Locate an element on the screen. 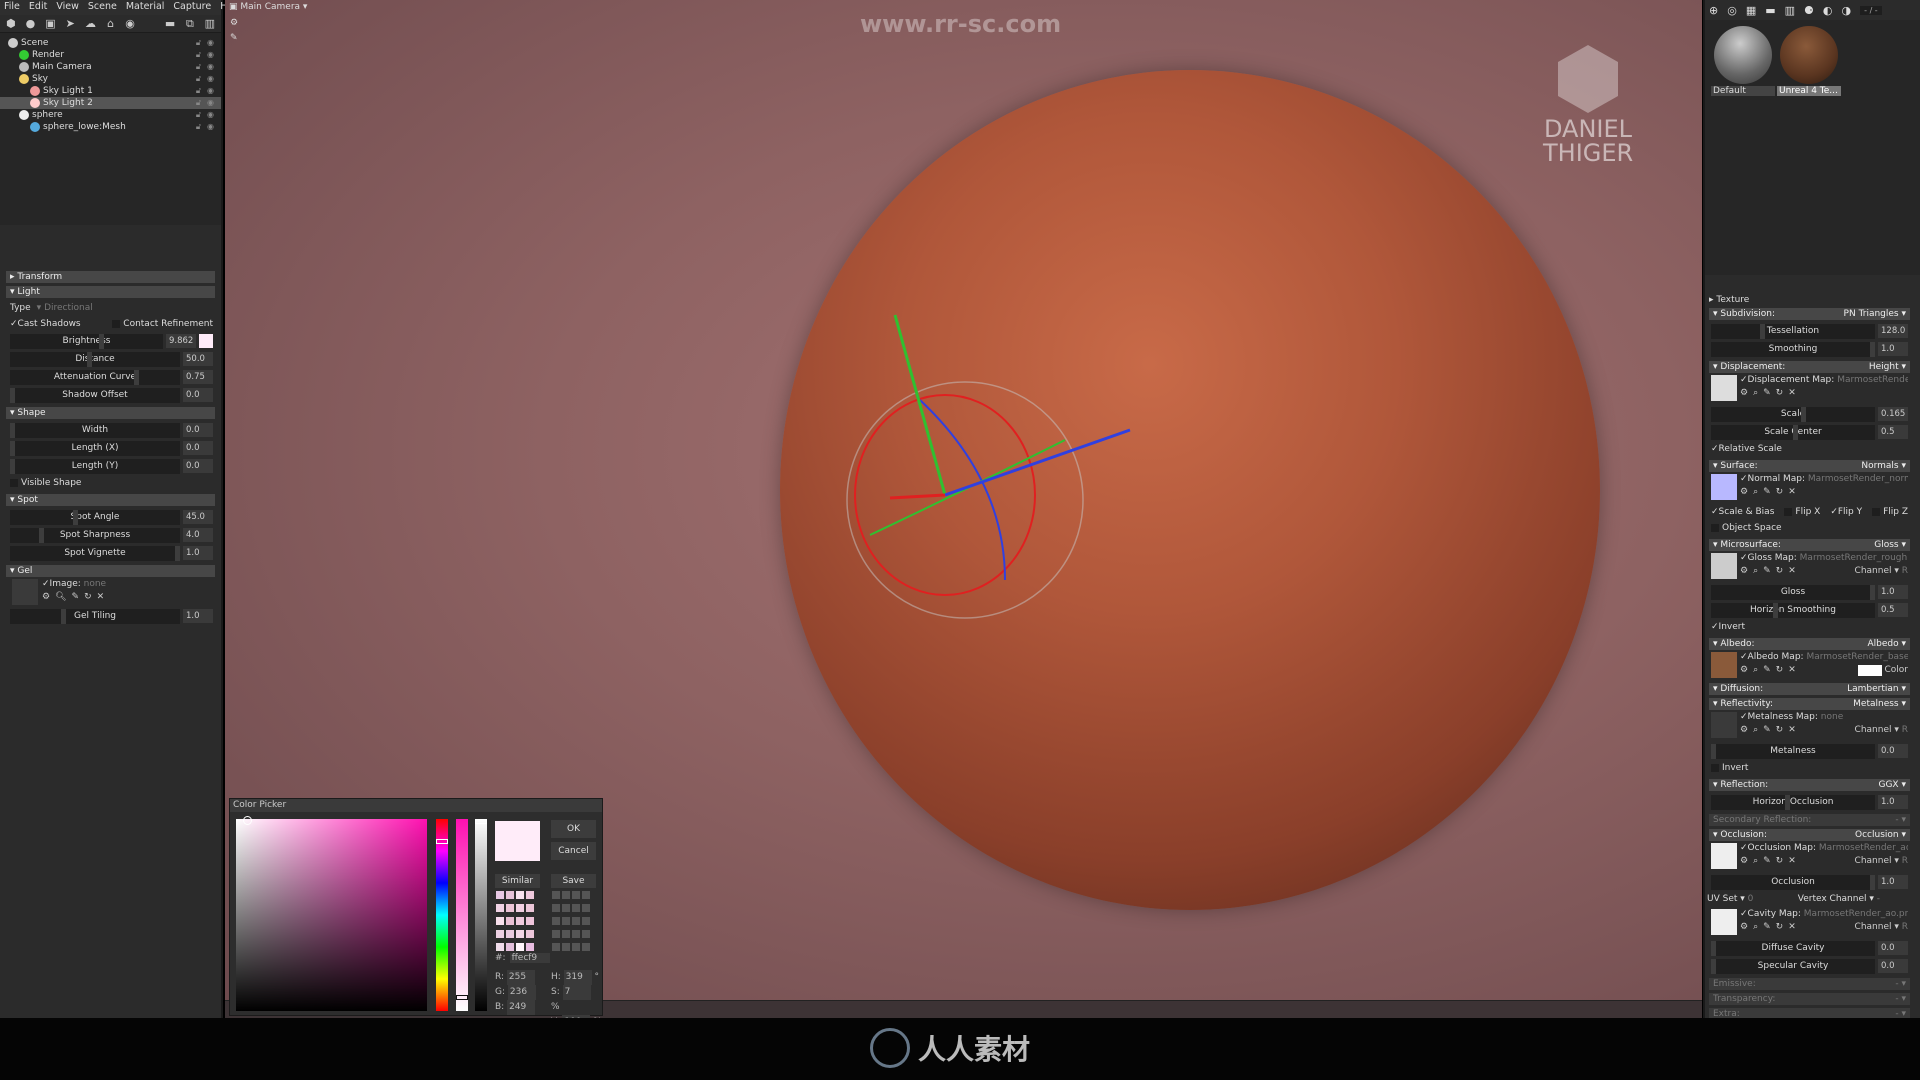  mode-dropdown: Height ▾ is located at coordinates (1887, 367).